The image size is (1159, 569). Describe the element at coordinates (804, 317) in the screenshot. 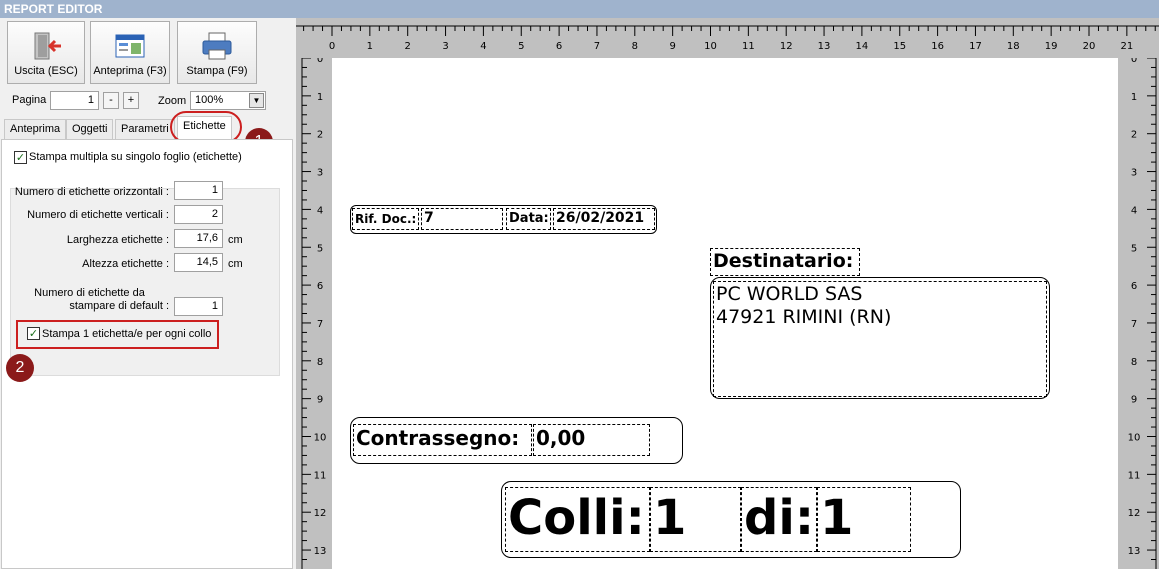

I see `address-line-2: 47921 RIMINI (RN)` at that location.